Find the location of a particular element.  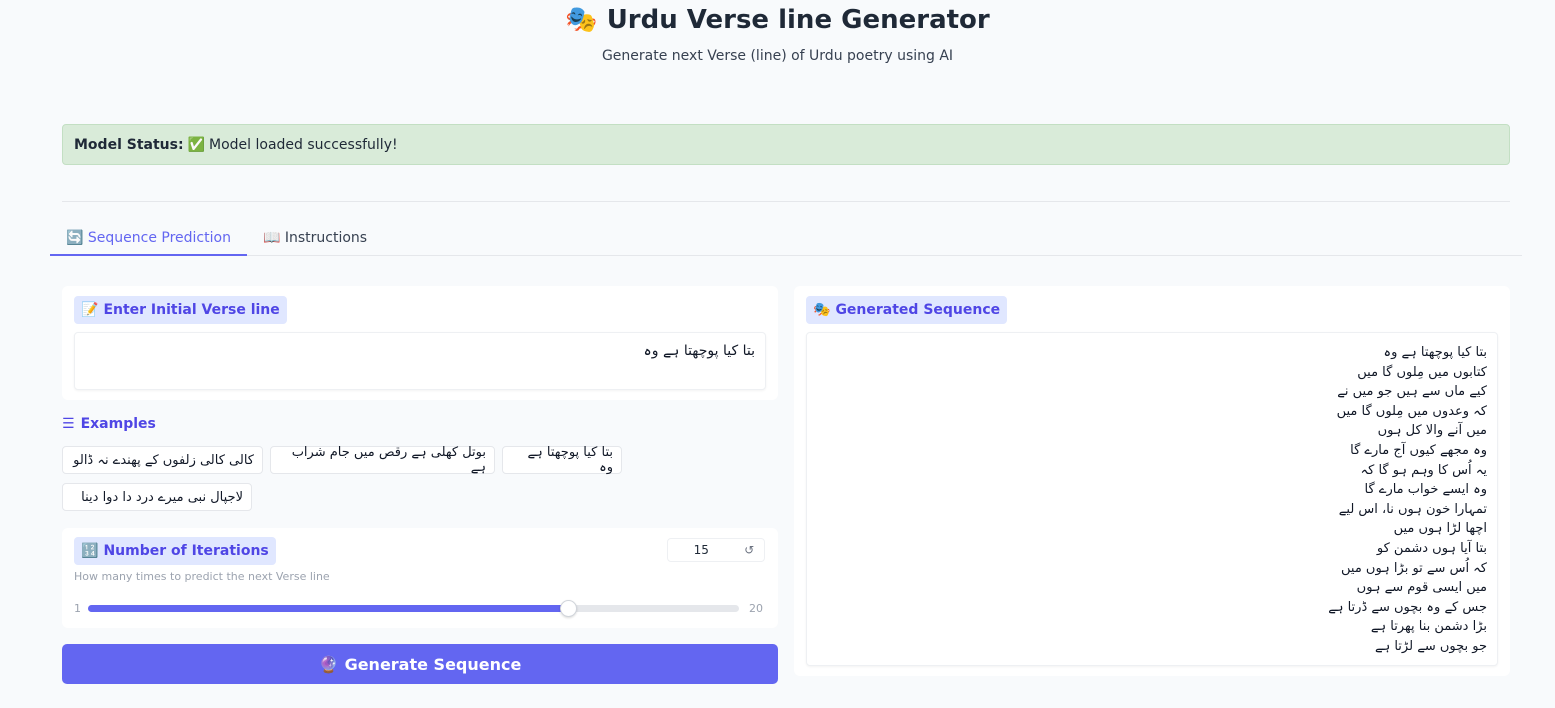

iterations-label-text: Number of Iterations is located at coordinates (186, 551).